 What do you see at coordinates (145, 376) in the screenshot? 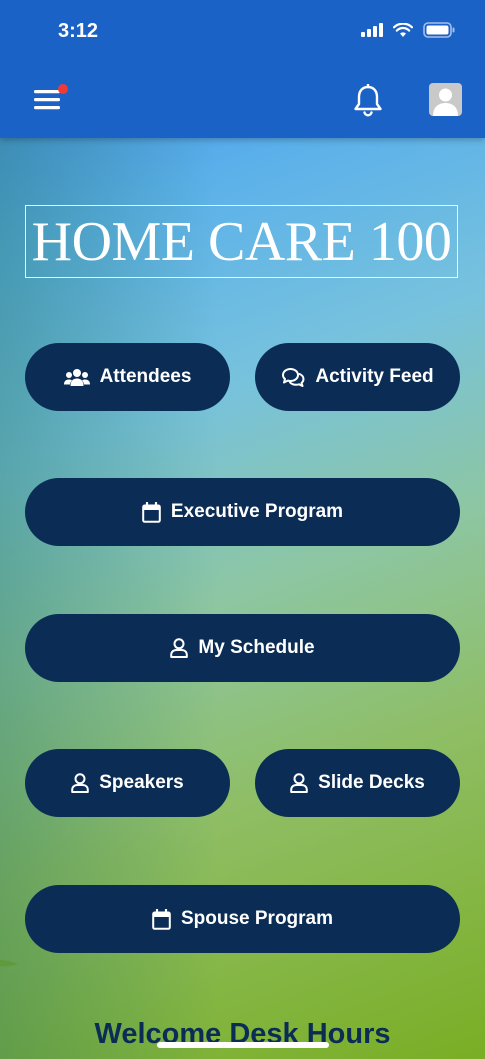
I see `attendees-label: Attendees` at bounding box center [145, 376].